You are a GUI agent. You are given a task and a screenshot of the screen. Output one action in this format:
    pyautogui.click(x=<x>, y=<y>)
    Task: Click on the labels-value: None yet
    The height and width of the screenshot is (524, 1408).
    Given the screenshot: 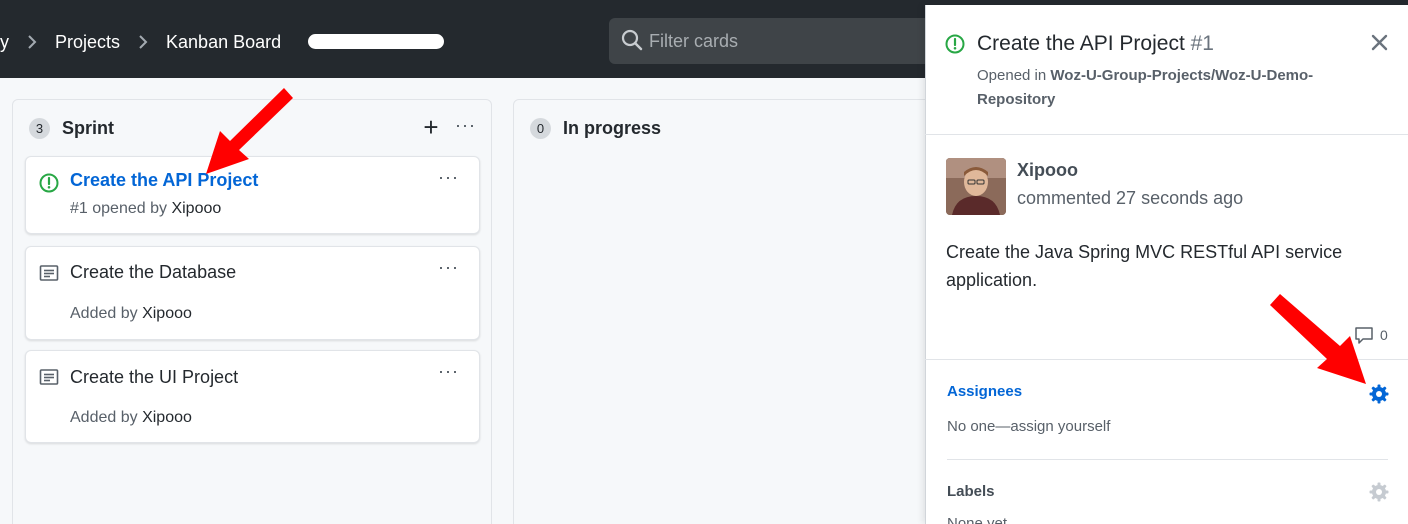 What is the action you would take?
    pyautogui.click(x=977, y=519)
    